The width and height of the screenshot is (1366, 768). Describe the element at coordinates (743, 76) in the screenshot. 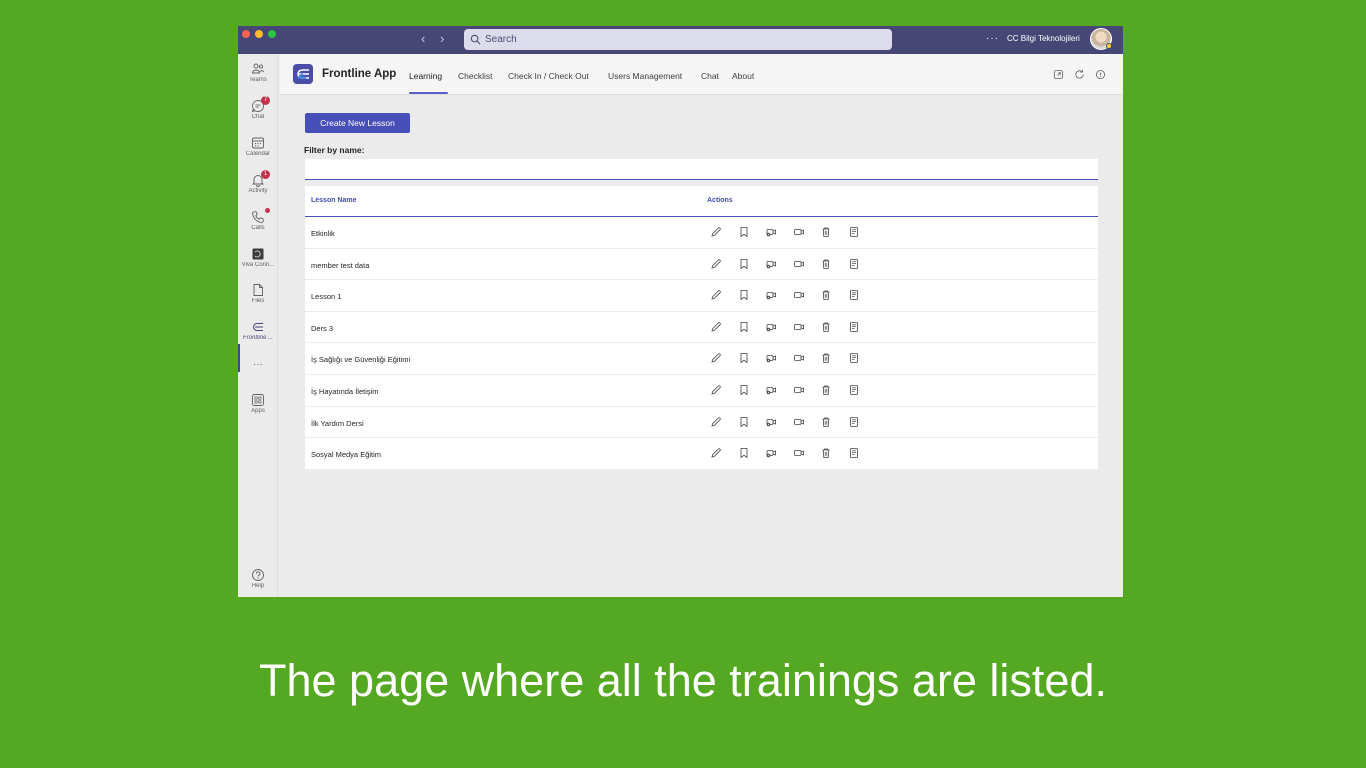

I see `tab-about: About` at that location.